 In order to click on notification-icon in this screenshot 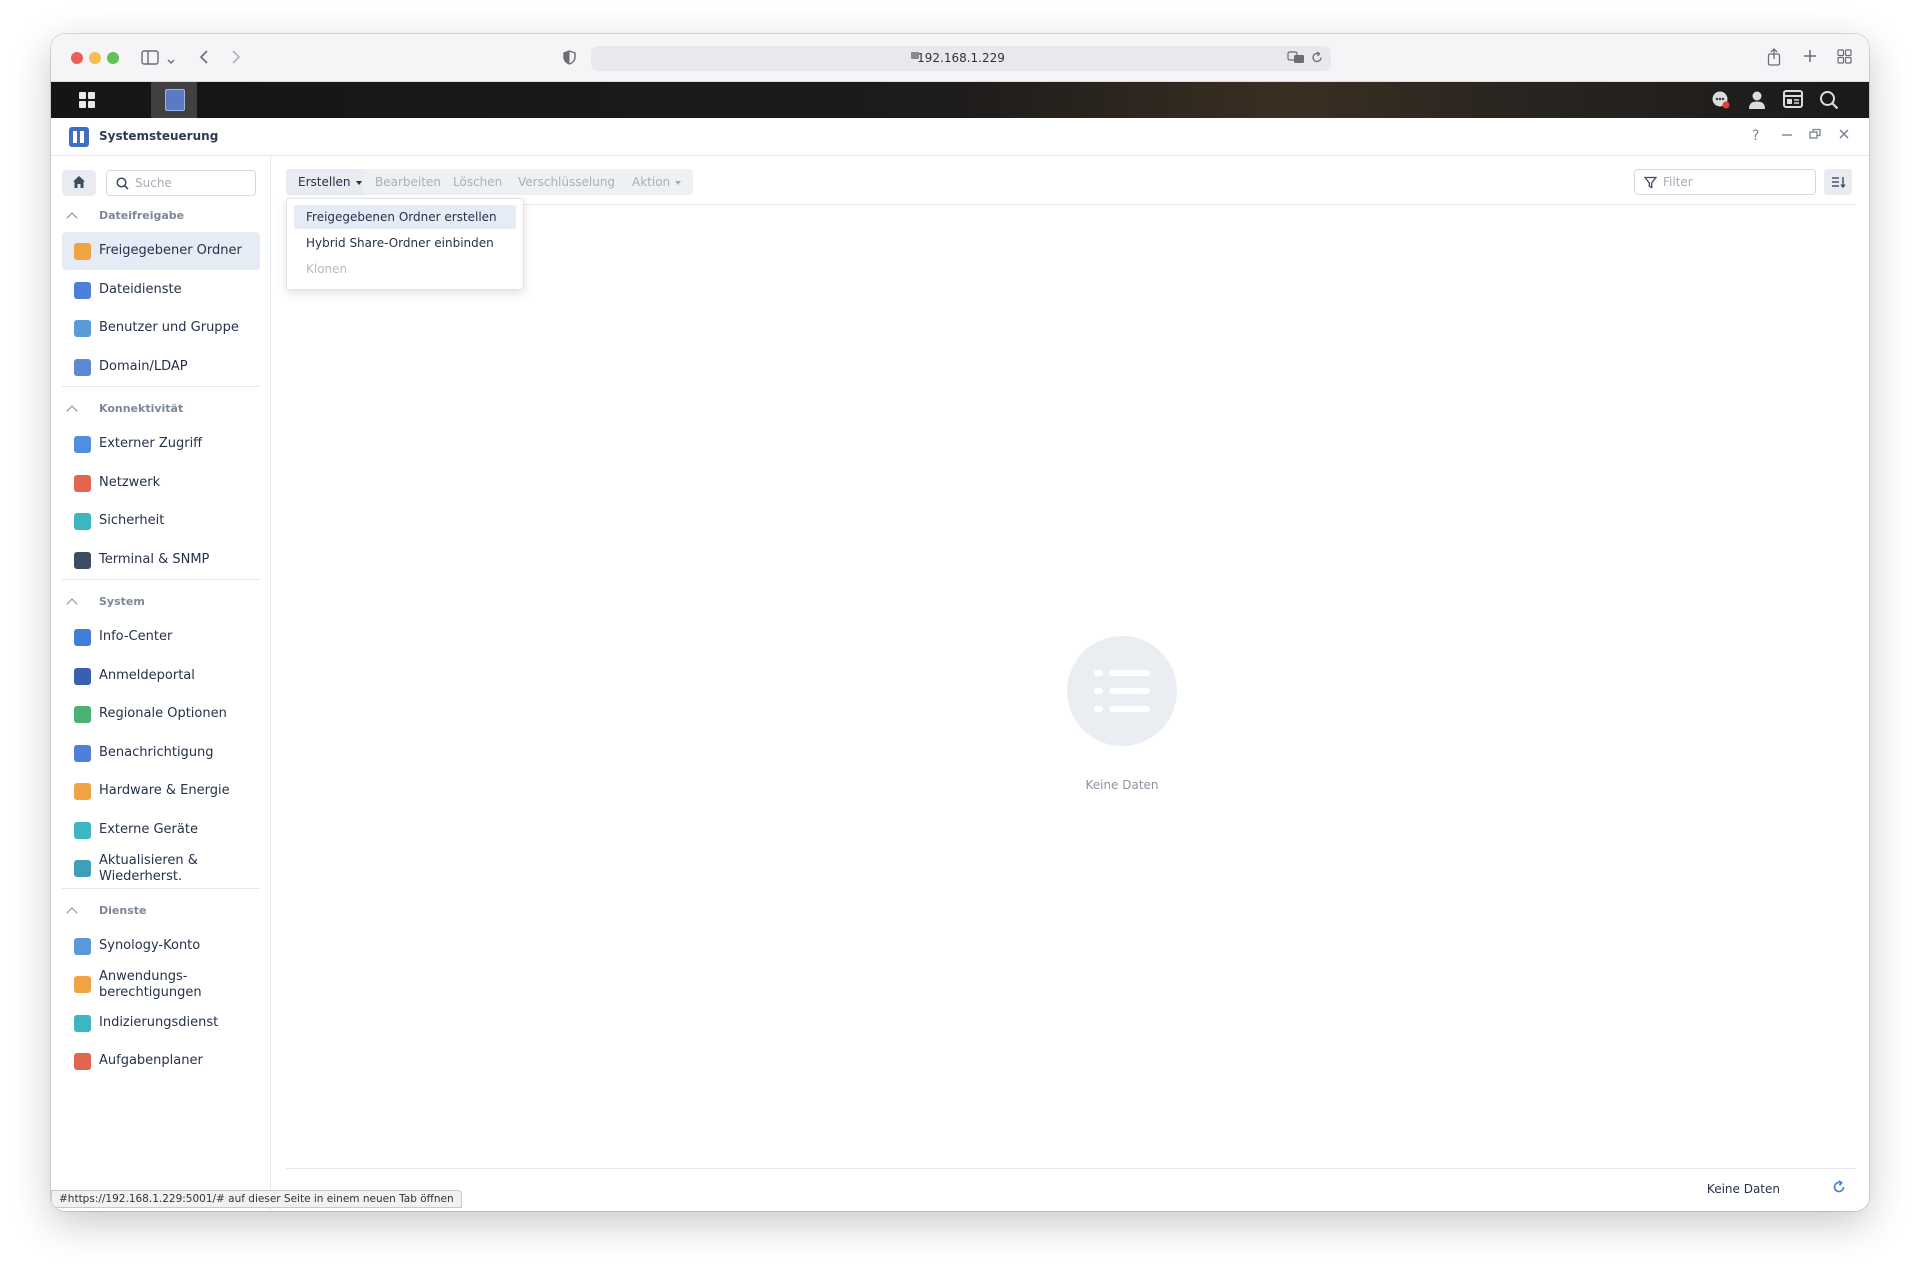, I will do `click(82, 753)`.